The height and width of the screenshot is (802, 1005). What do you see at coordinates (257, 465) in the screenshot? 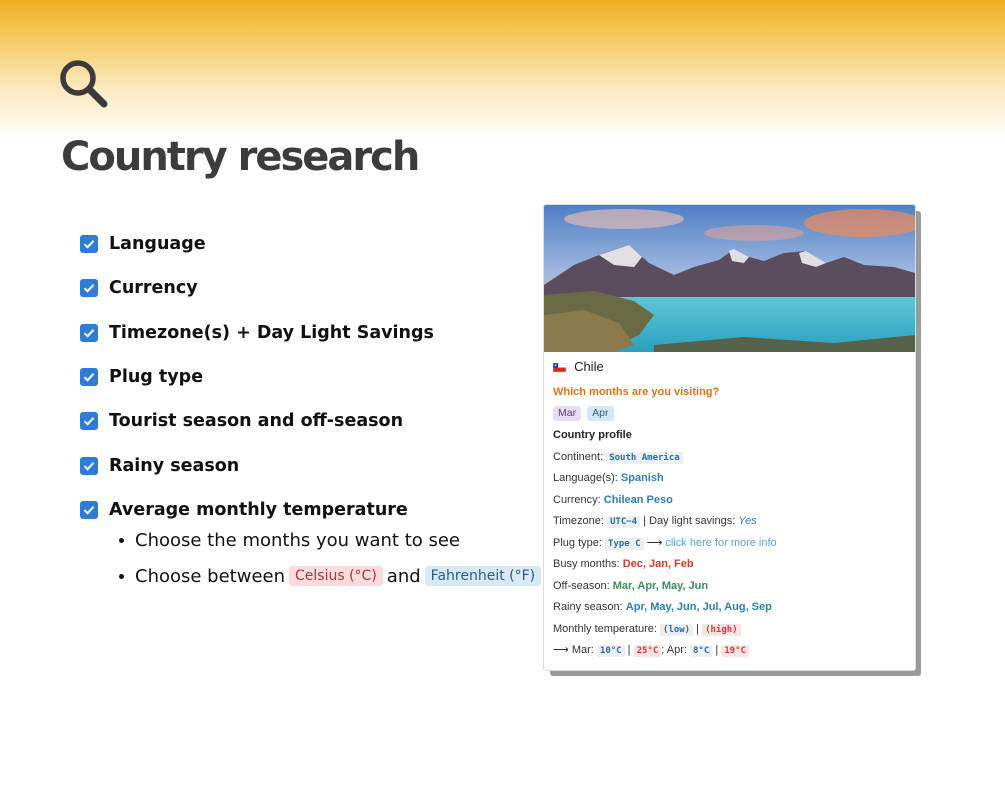
I see `checklist-item-rainy-season: Rainy season` at bounding box center [257, 465].